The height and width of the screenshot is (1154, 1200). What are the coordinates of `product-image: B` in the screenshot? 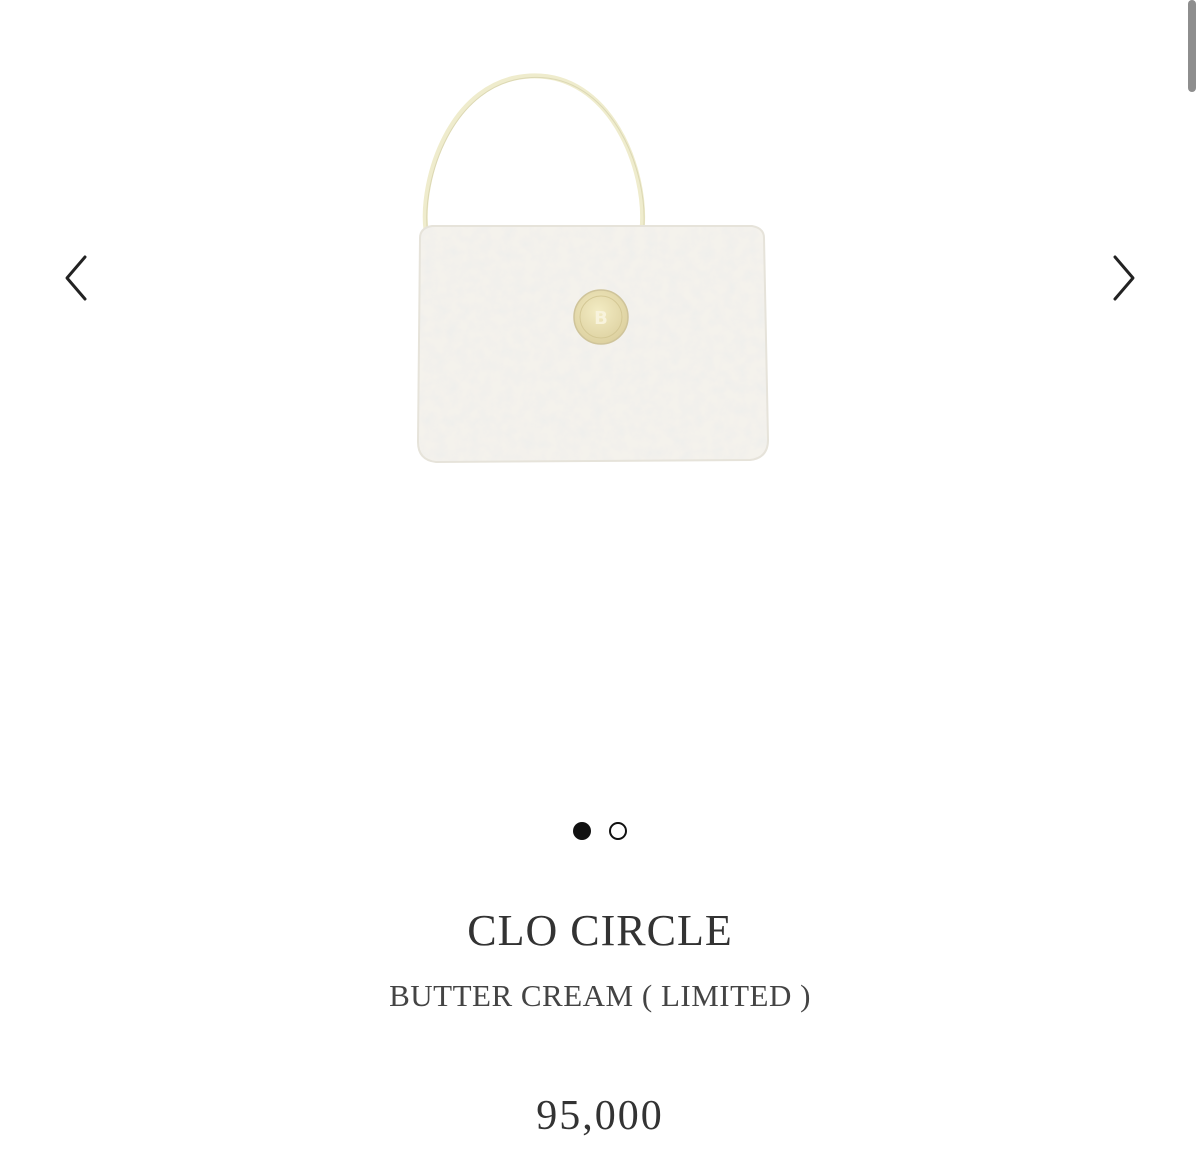 It's located at (593, 268).